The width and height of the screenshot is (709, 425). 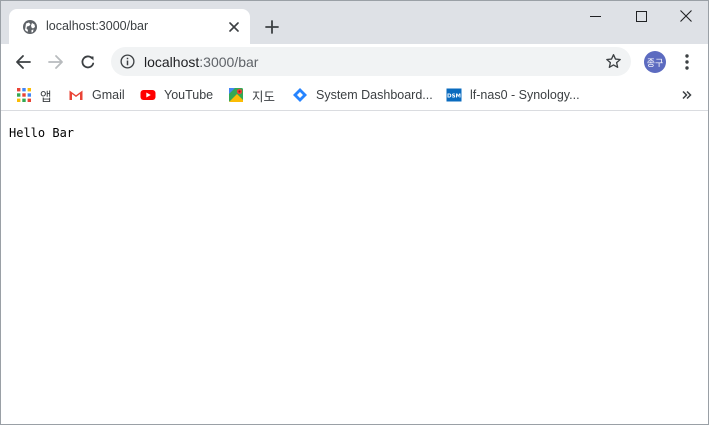 I want to click on double-chevron-right-icon, so click(x=687, y=95).